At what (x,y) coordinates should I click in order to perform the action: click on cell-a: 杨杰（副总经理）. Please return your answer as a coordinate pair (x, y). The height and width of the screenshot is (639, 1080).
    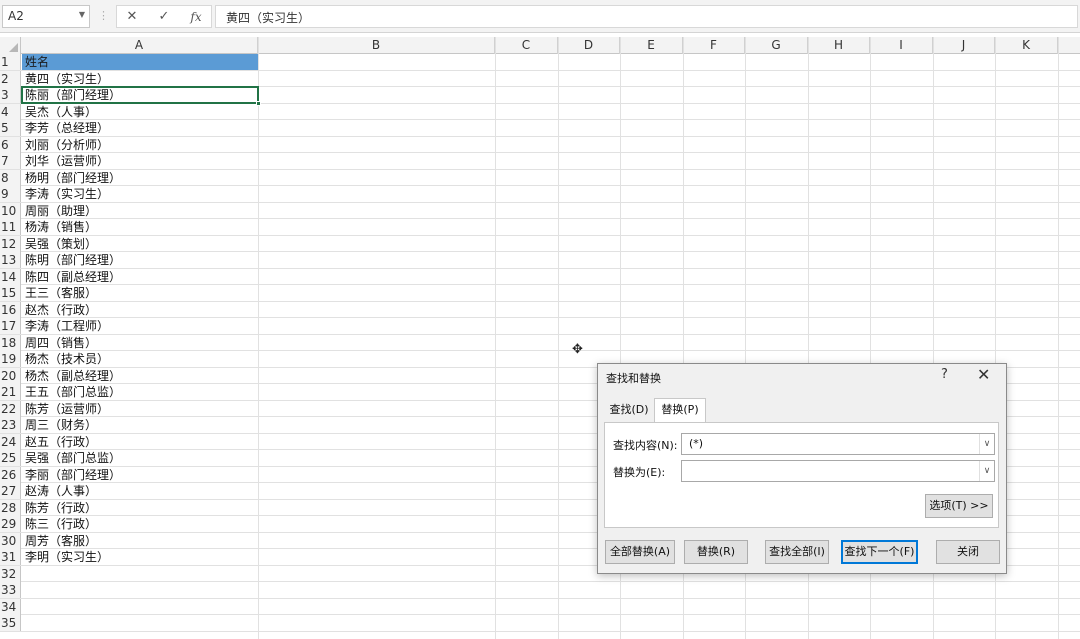
    Looking at the image, I should click on (140, 376).